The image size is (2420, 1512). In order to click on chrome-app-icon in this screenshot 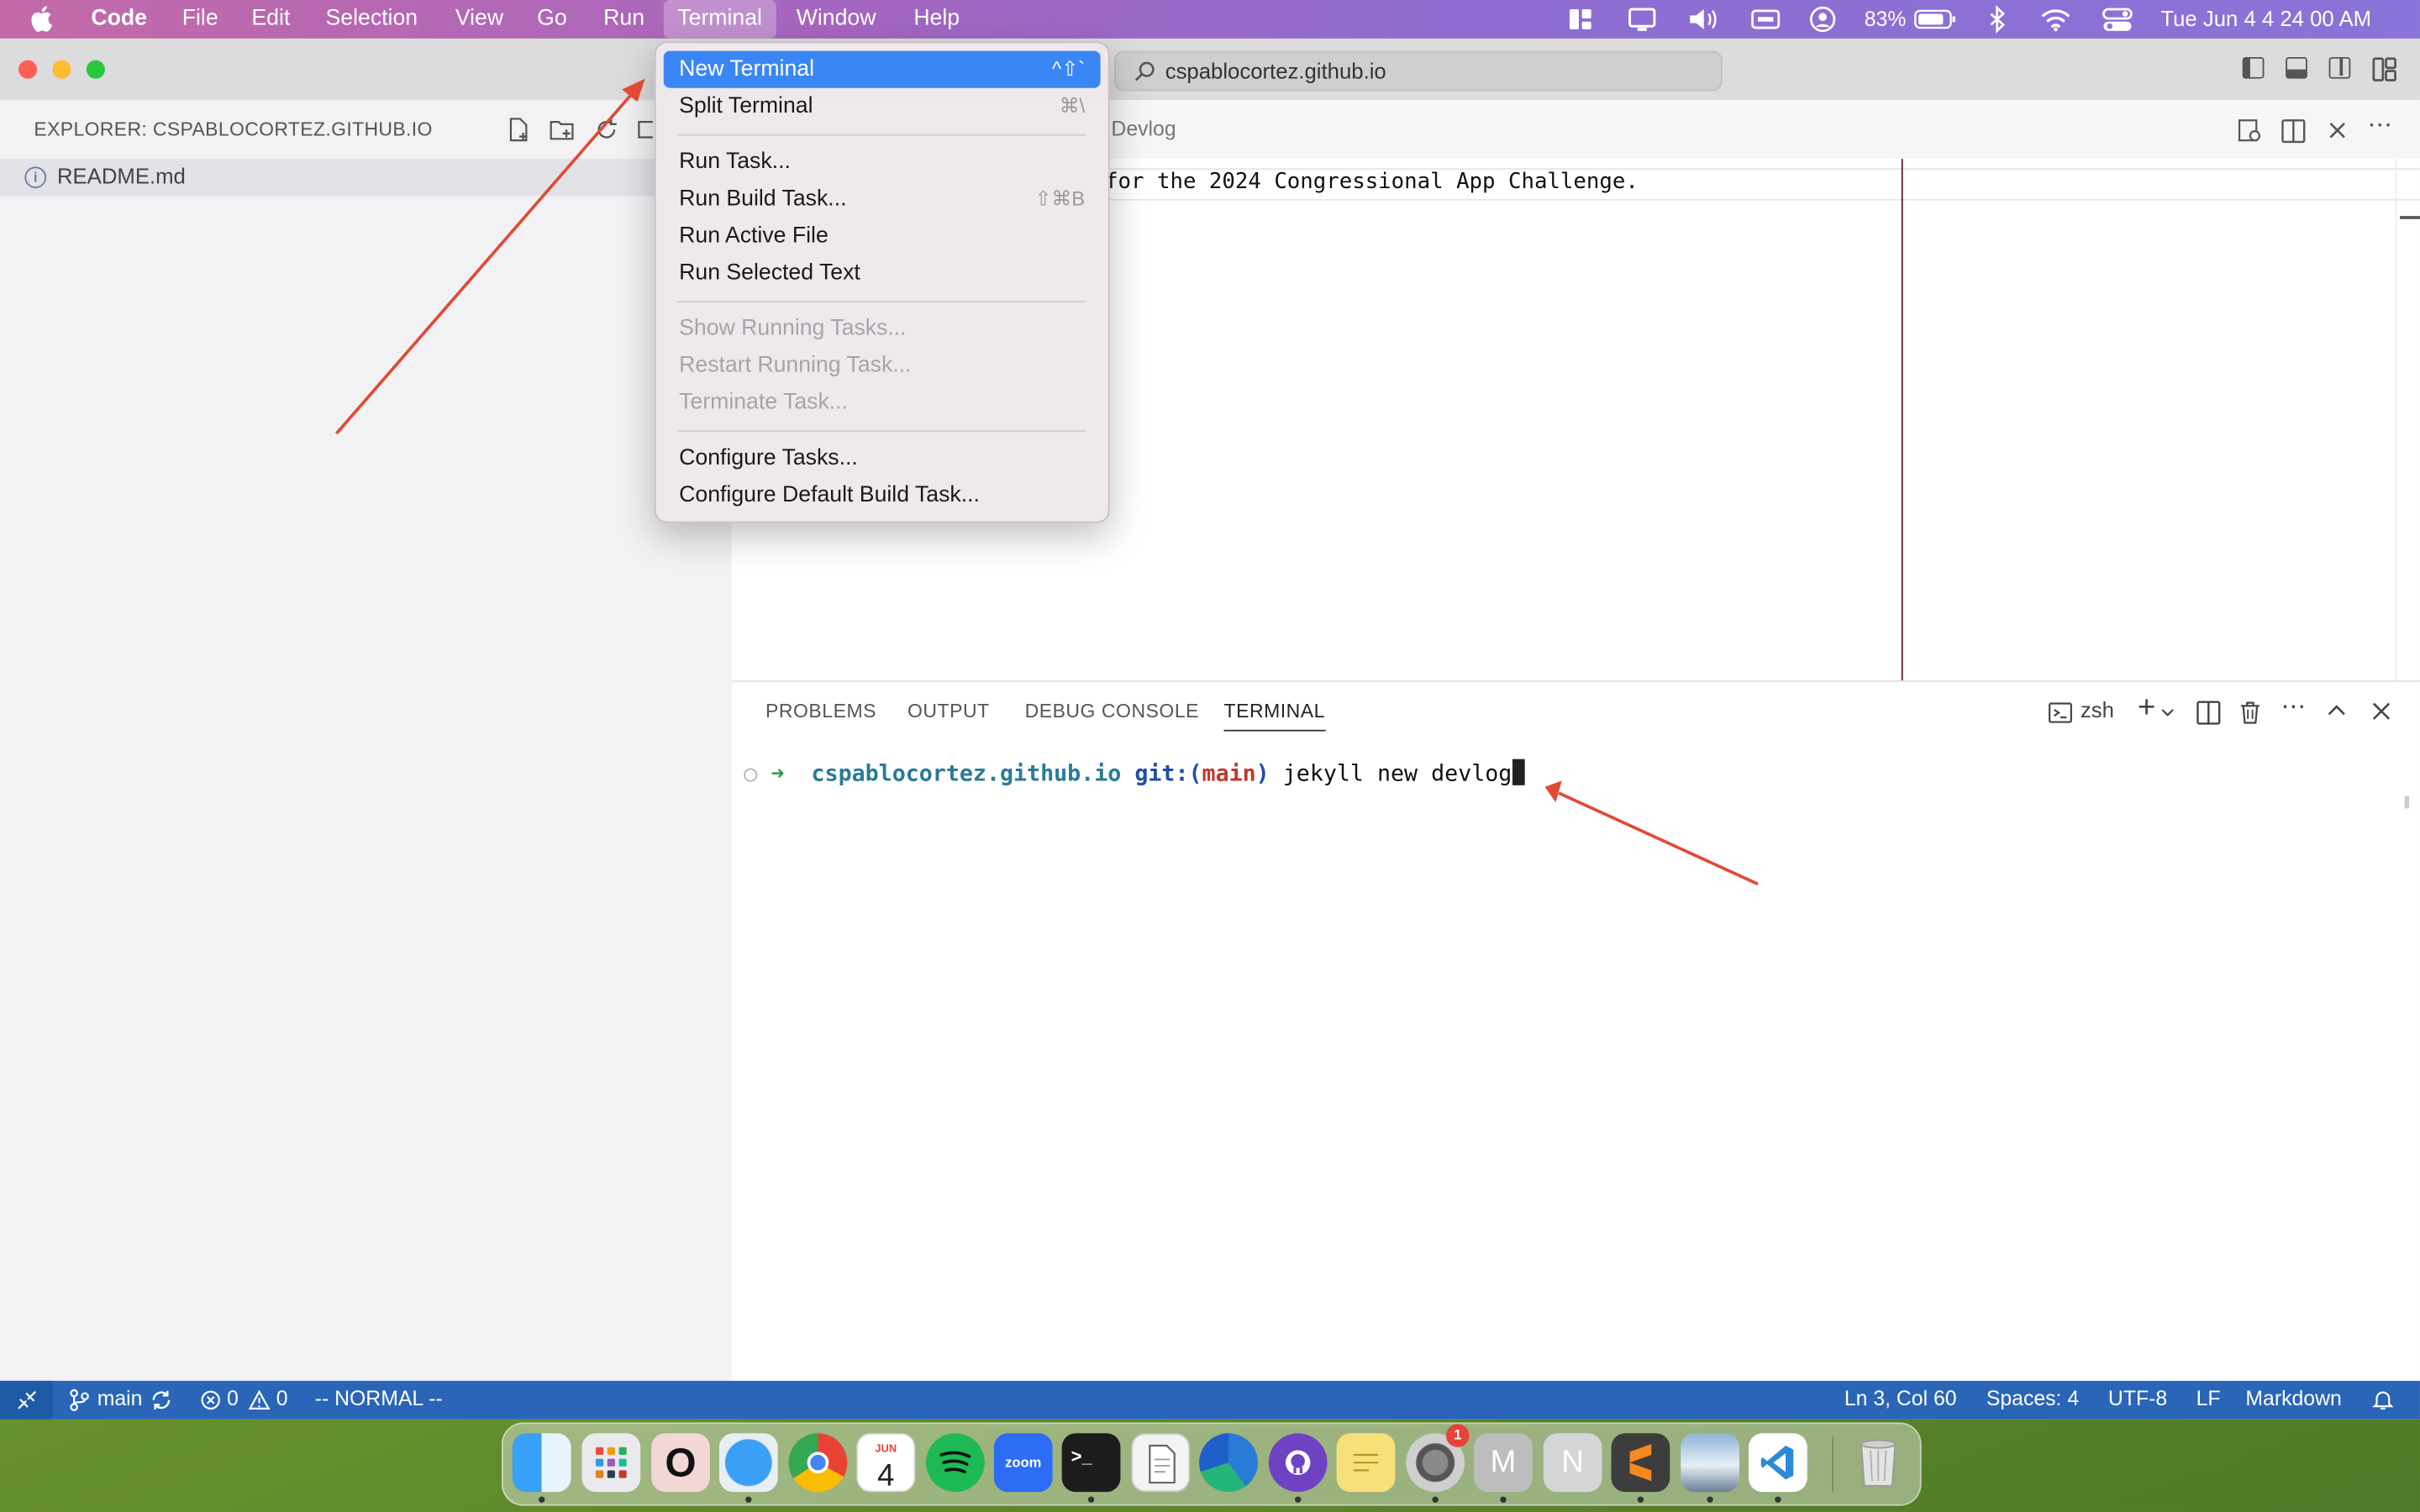, I will do `click(818, 1463)`.